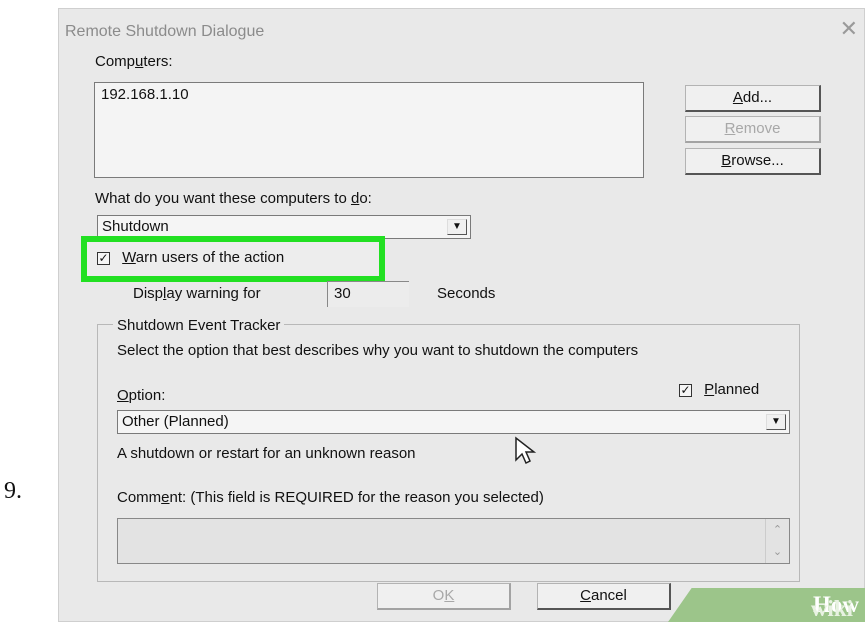 The width and height of the screenshot is (865, 622). I want to click on option-dropdown: Other (Planned) ▼, so click(453, 422).